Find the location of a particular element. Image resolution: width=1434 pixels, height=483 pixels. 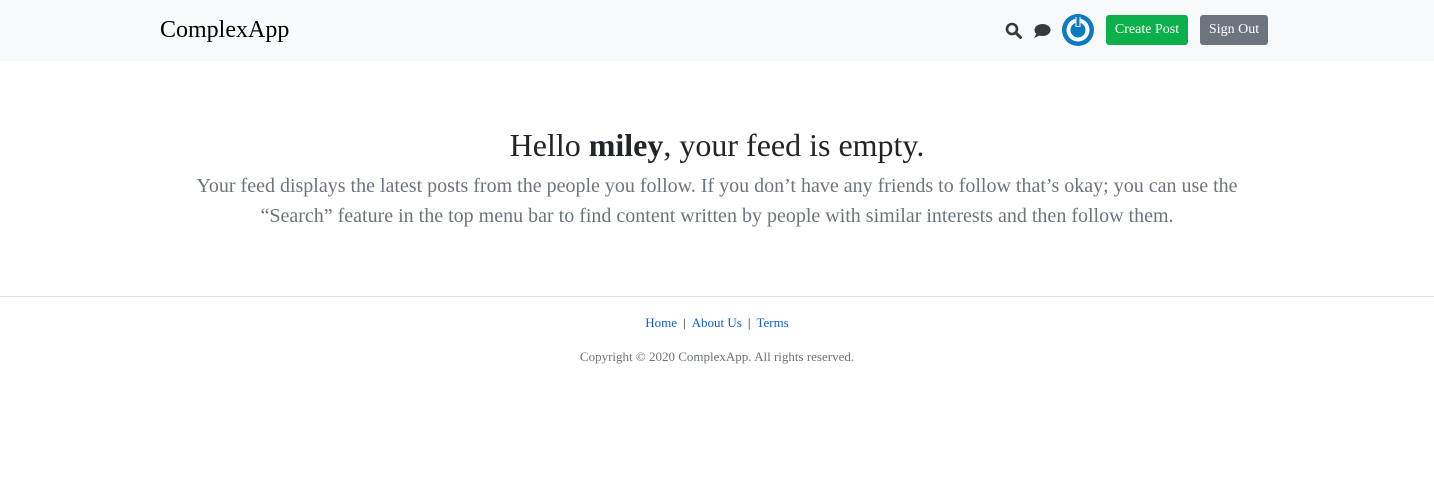

top-nav: ComplexApp Create Post Sign Out is located at coordinates (717, 30).